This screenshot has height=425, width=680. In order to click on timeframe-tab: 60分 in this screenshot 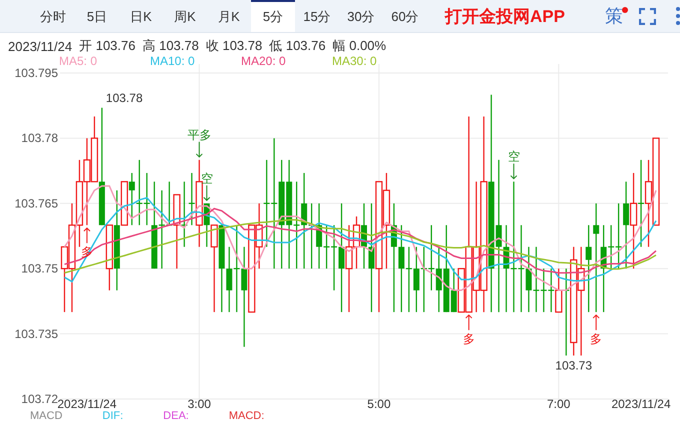, I will do `click(405, 16)`.